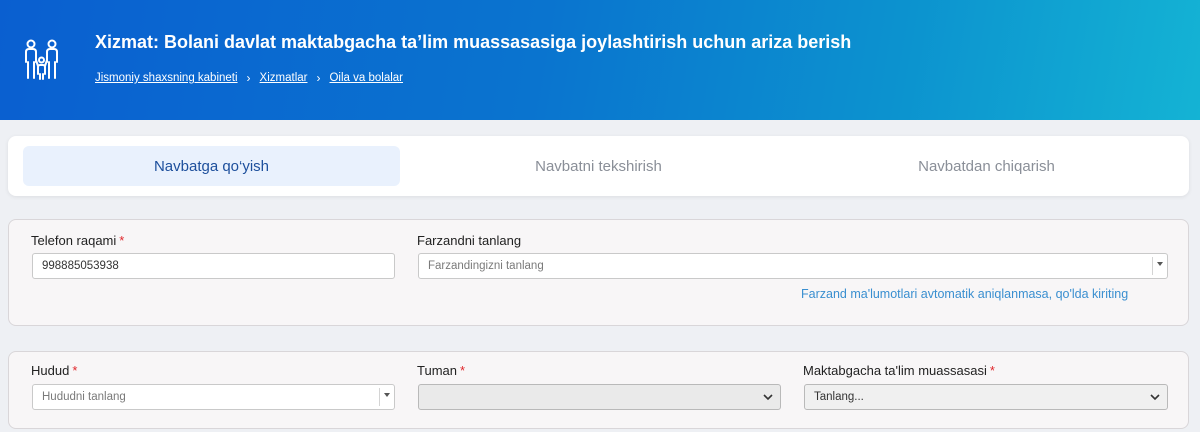 Image resolution: width=1200 pixels, height=432 pixels. I want to click on region-select-placeholder: Hududni tanlang, so click(84, 397).